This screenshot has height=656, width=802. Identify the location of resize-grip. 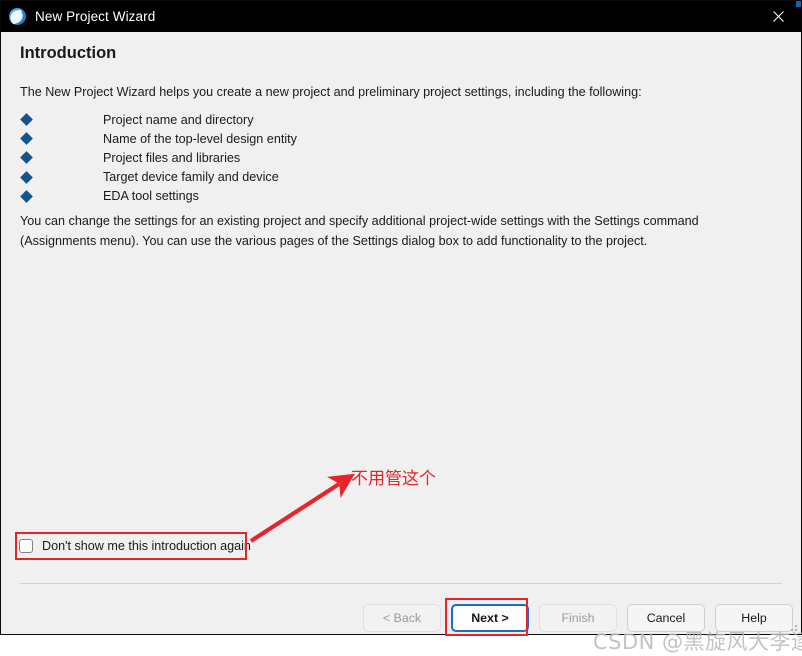
(792, 626).